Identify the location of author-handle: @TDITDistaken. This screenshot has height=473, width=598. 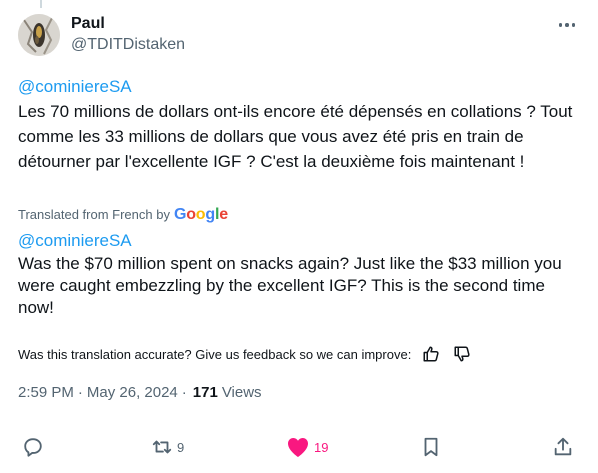
(128, 45).